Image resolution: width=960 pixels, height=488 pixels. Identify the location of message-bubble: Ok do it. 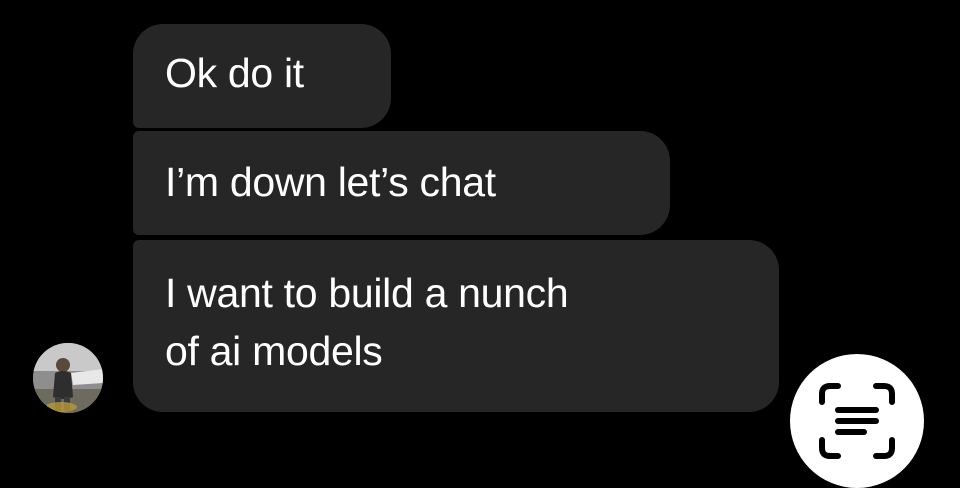
(262, 76).